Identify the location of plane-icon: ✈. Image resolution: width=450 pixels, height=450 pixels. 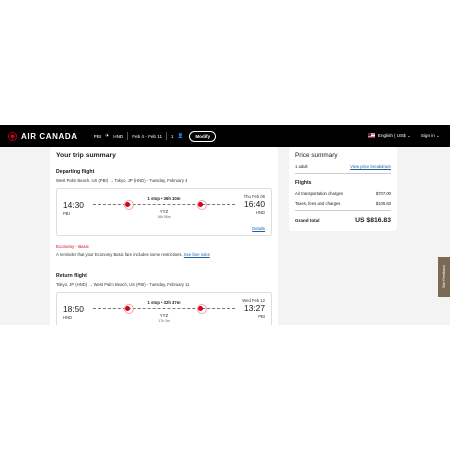
(107, 136).